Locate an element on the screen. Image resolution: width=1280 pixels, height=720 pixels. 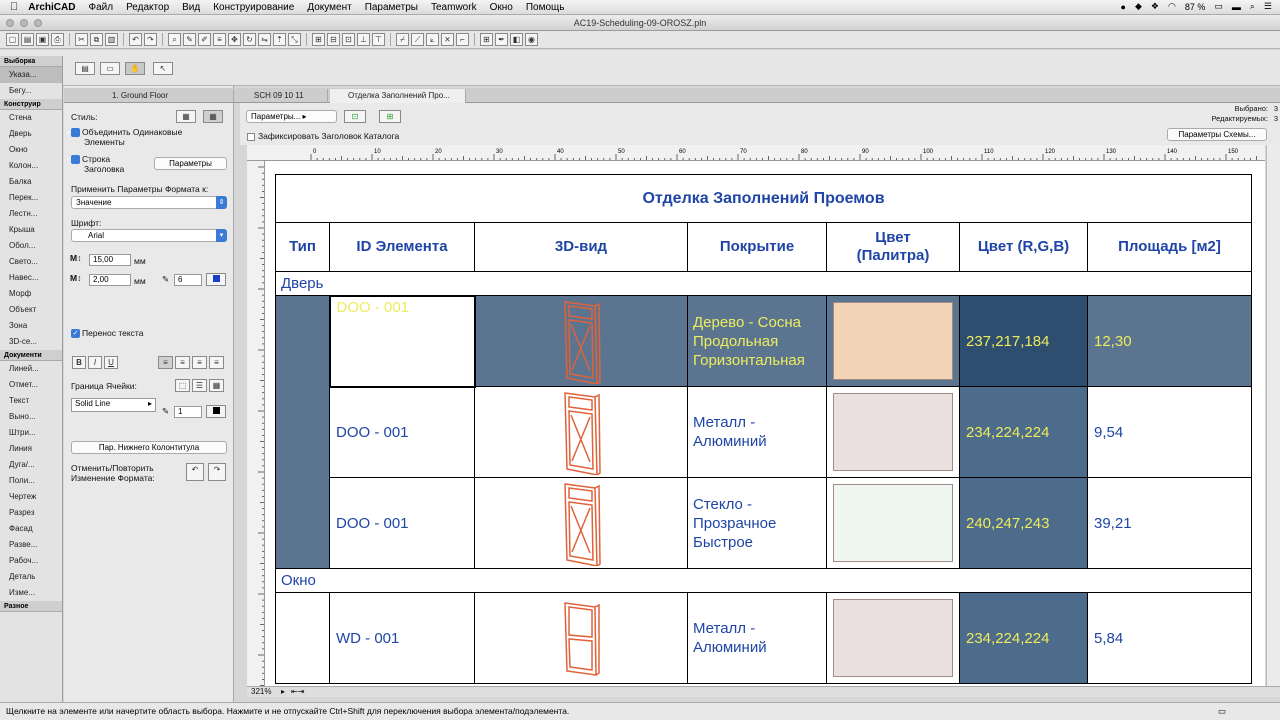
tool-zone: Зона is located at coordinates (31, 326).